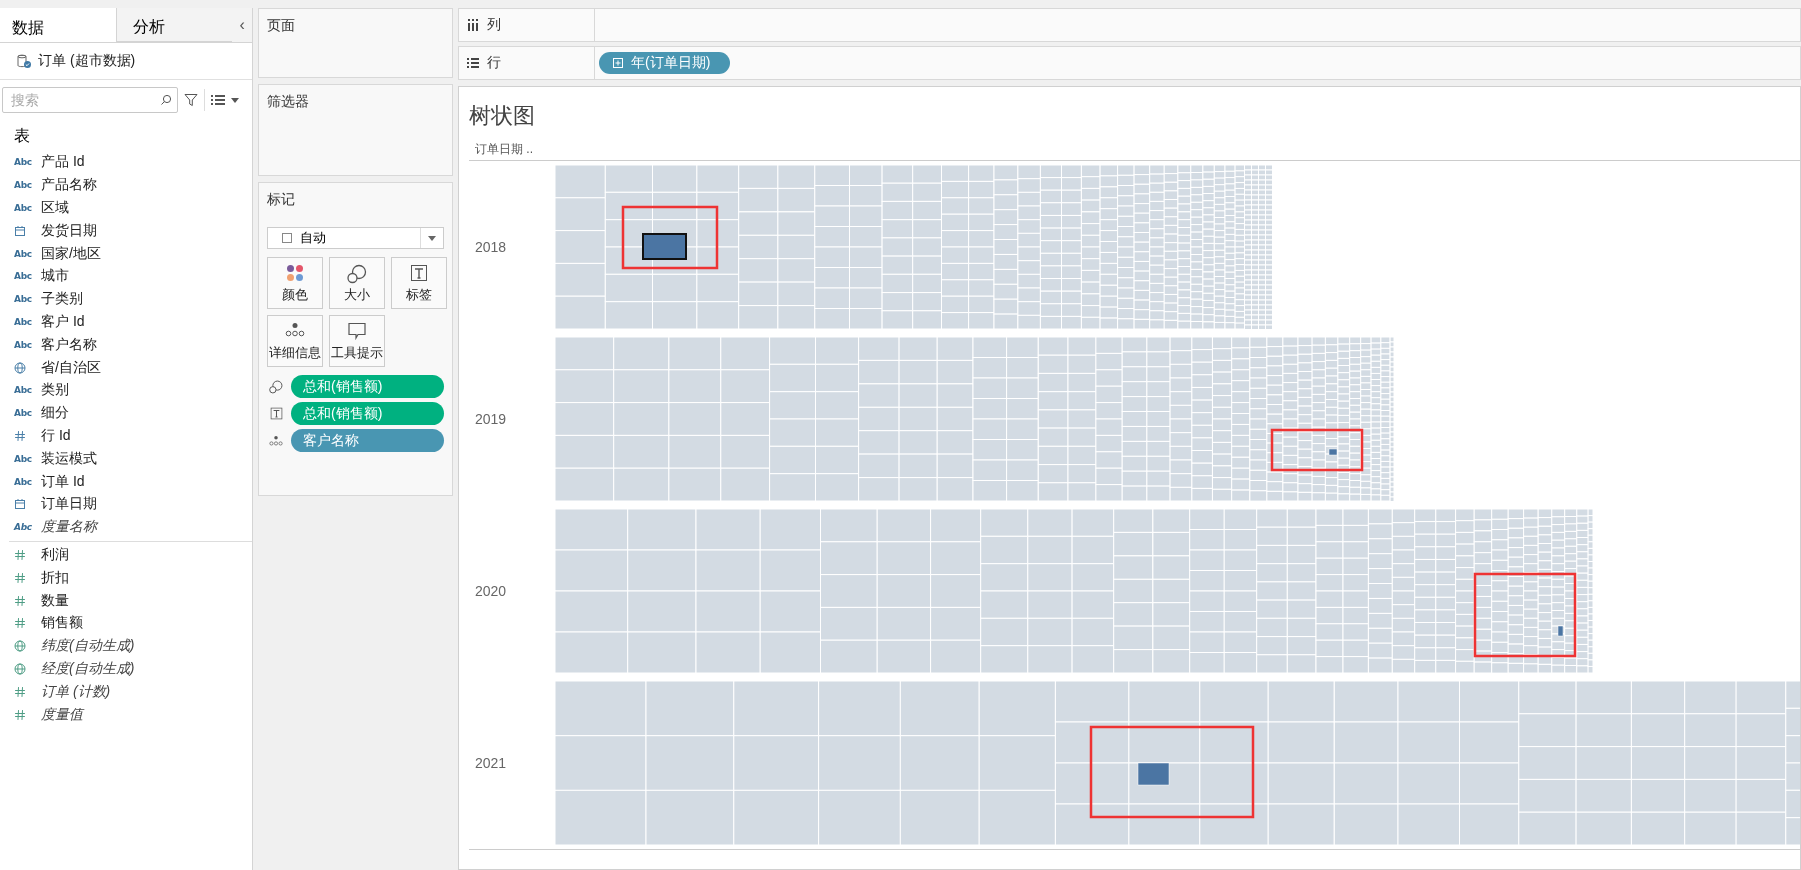 The width and height of the screenshot is (1801, 870). Describe the element at coordinates (1129, 63) in the screenshot. I see `rows-shelf: 行 年(订单日期)` at that location.